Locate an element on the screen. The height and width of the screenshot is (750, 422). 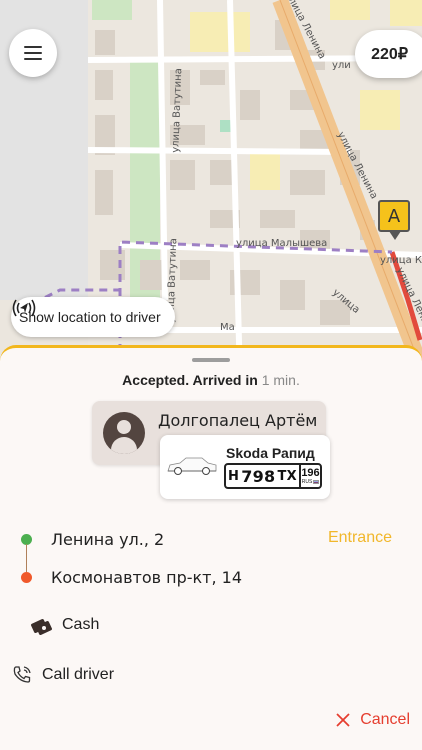
status-eta: 1 min. is located at coordinates (280, 380).